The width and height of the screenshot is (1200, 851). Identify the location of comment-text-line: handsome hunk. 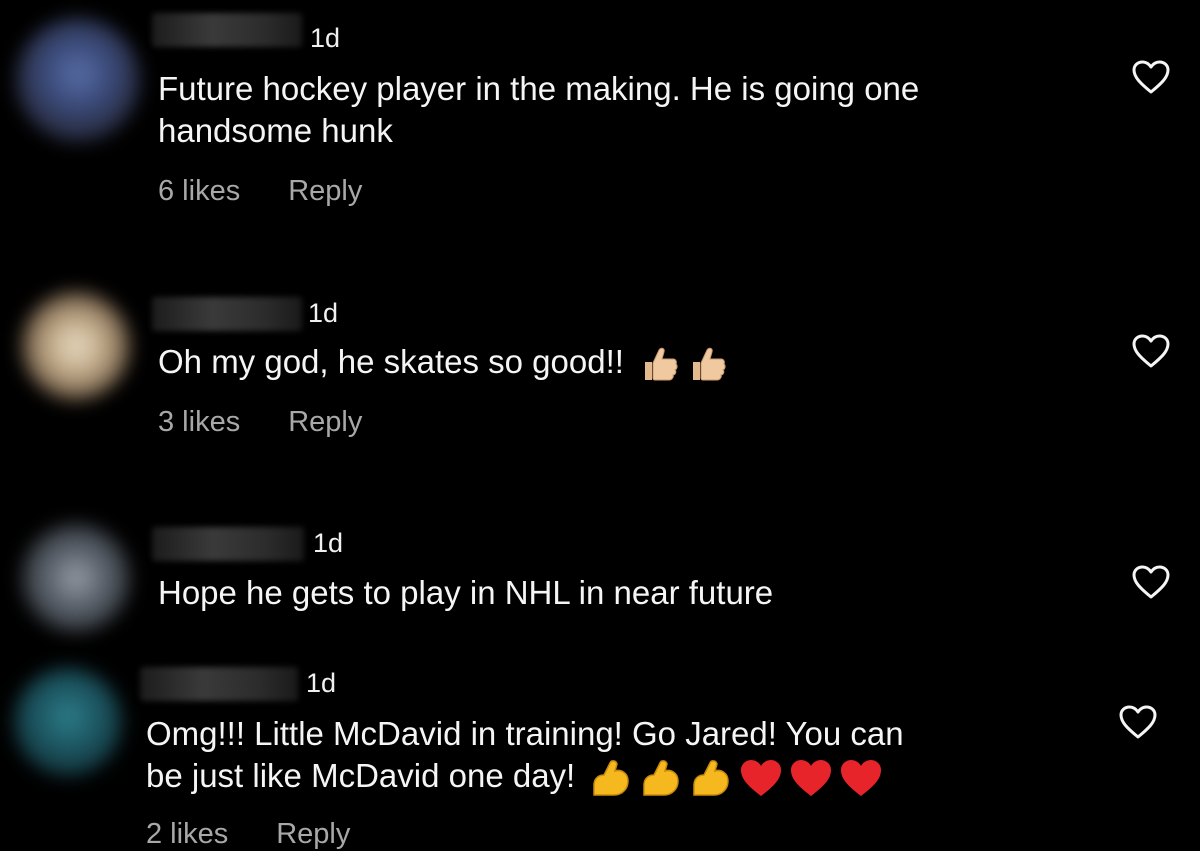
(275, 130).